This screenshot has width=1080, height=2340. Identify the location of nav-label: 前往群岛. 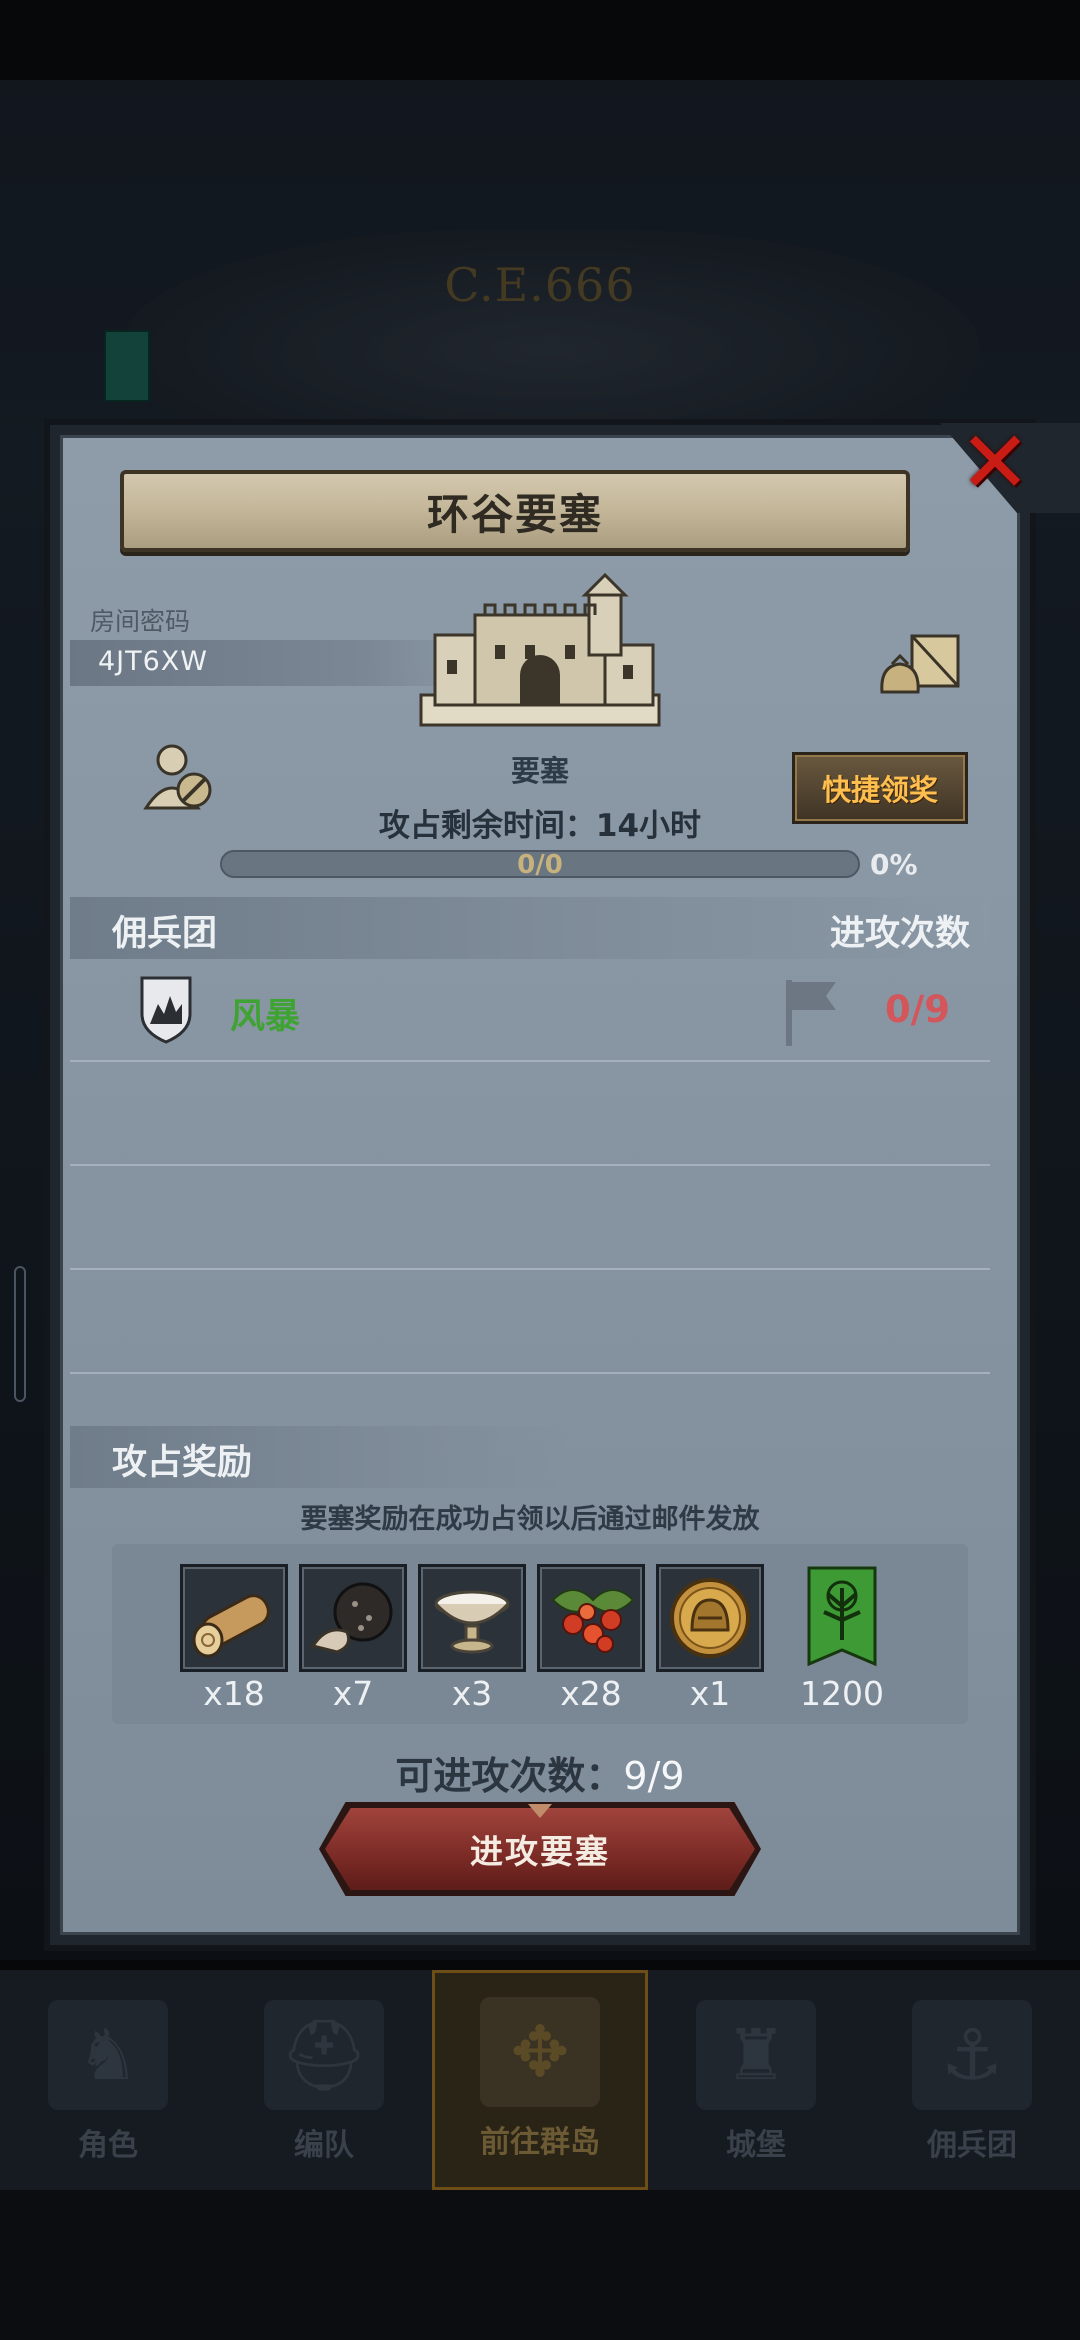
(540, 2142).